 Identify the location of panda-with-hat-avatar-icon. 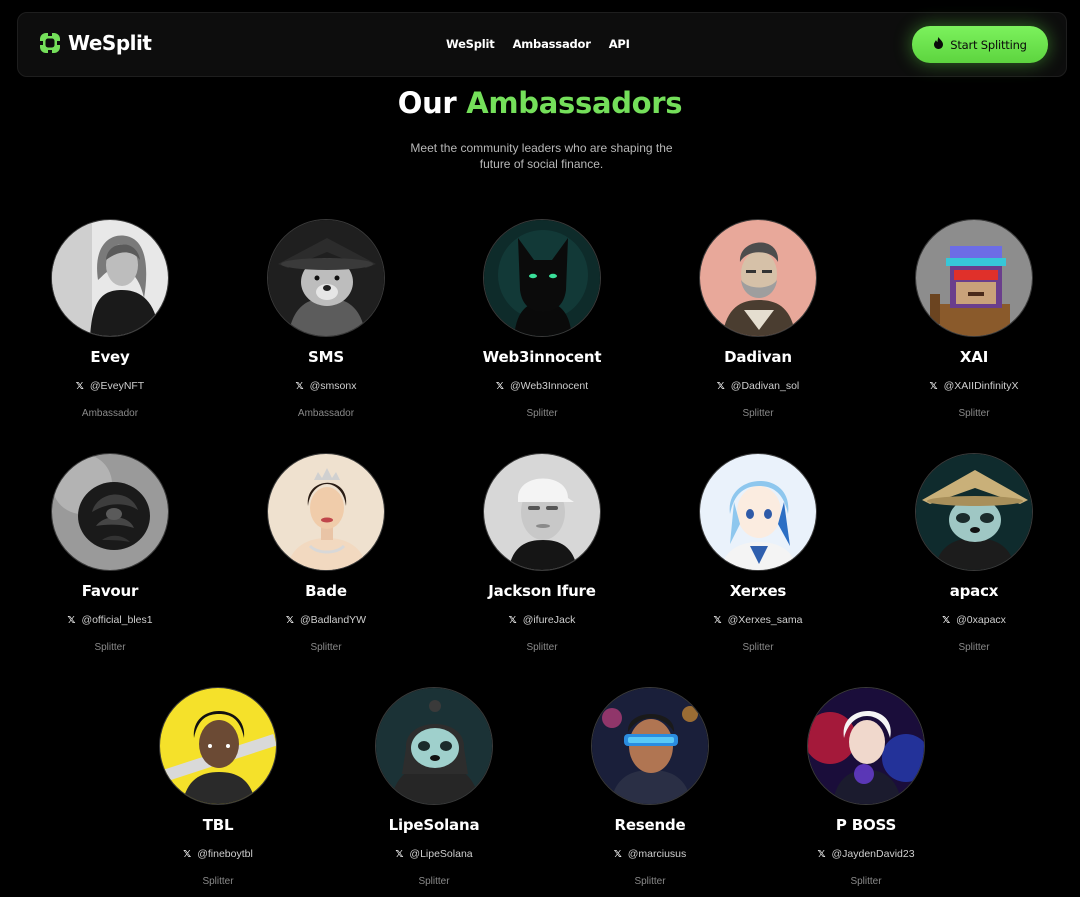
(974, 512).